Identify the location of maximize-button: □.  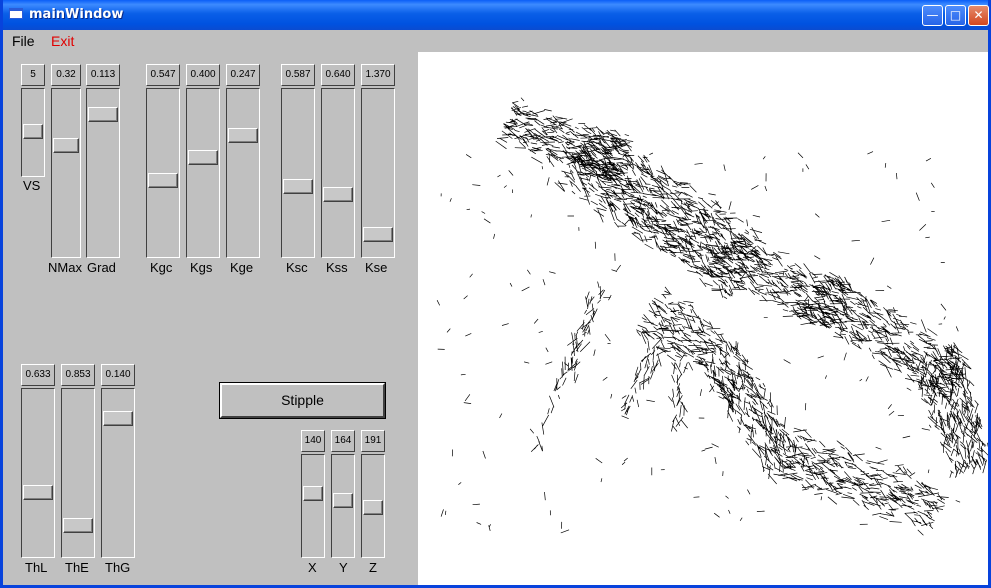
(955, 15).